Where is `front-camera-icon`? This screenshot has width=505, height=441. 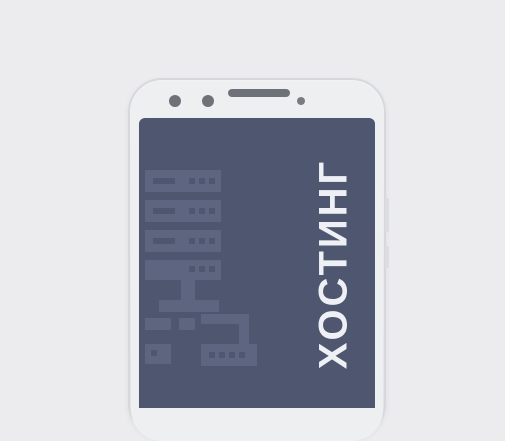 front-camera-icon is located at coordinates (175, 101).